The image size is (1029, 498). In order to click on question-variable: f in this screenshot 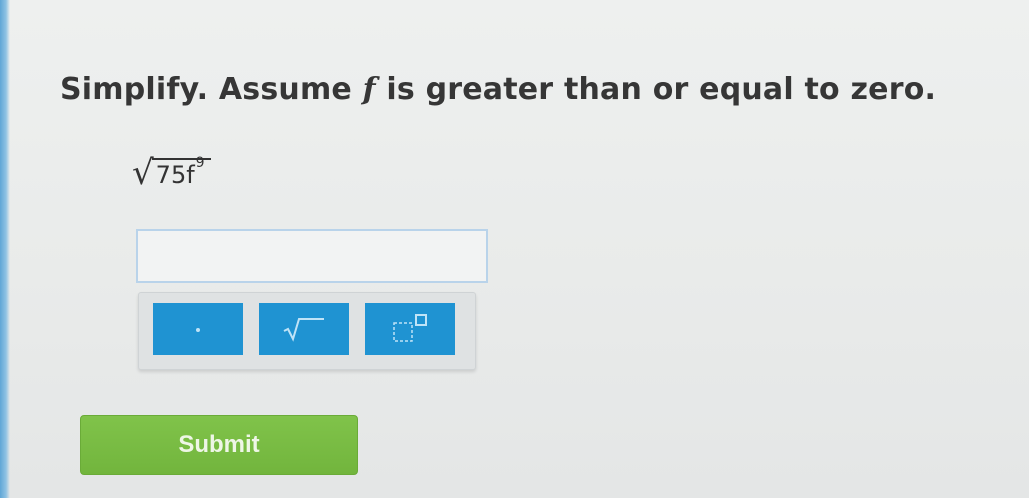, I will do `click(369, 89)`.